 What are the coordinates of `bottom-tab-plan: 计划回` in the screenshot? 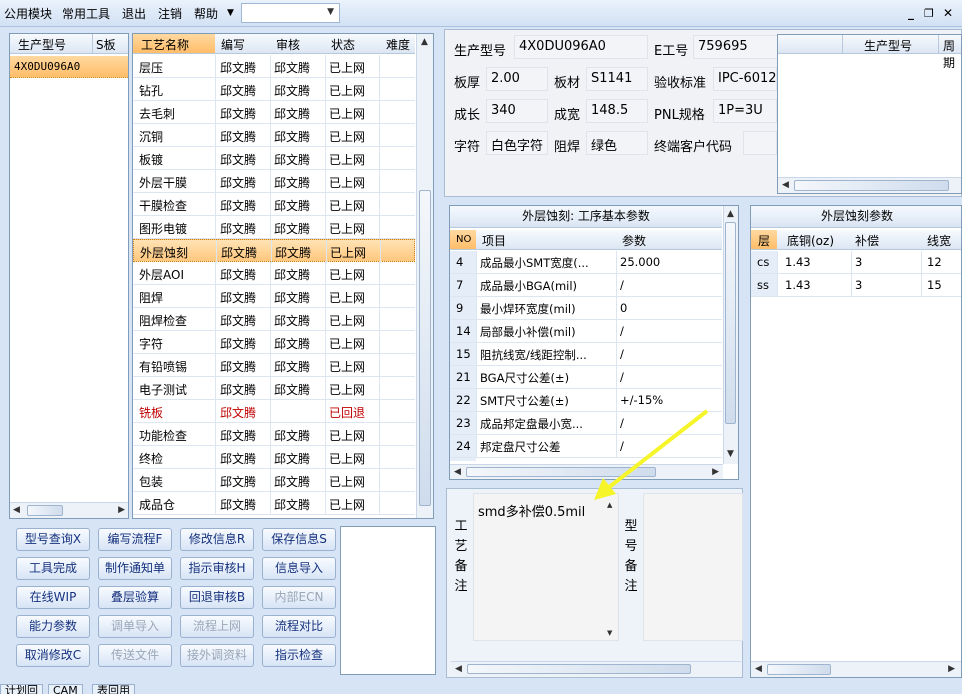 It's located at (21, 689).